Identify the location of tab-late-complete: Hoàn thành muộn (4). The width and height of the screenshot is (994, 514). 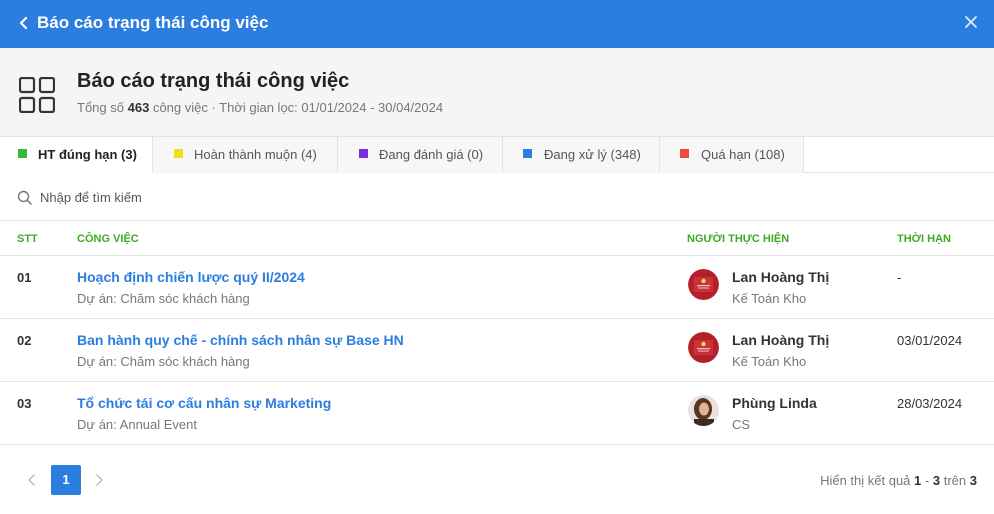
(245, 155).